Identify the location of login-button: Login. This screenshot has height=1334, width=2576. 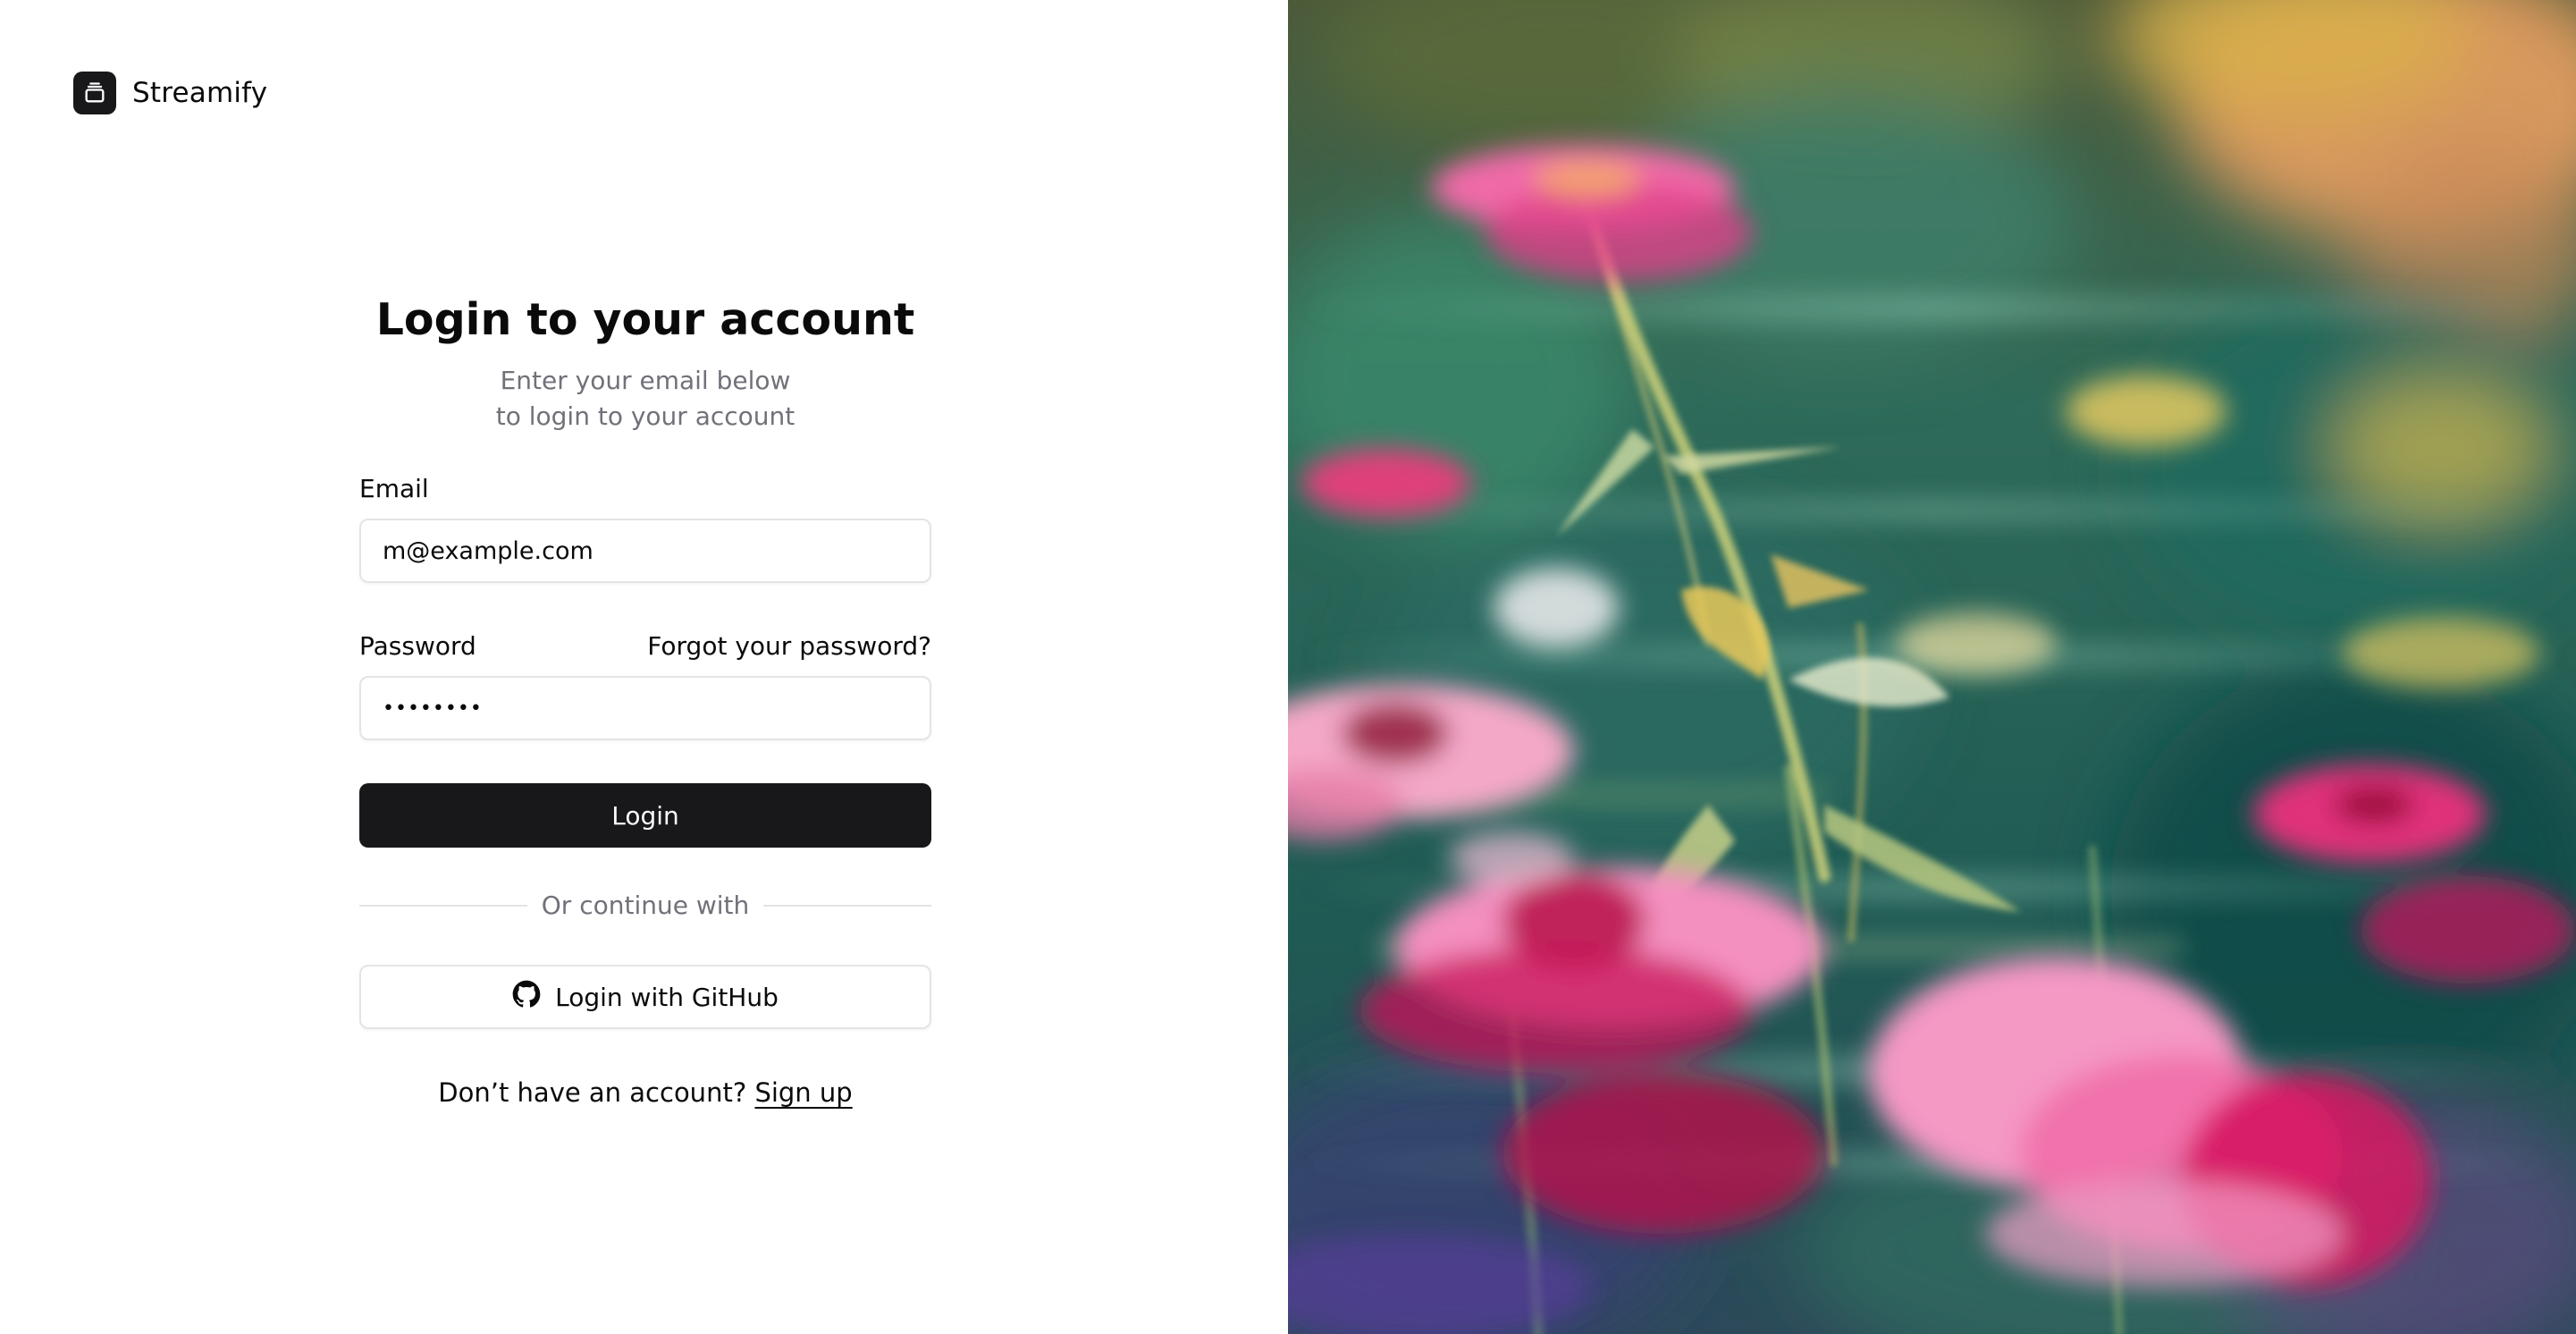
(645, 816).